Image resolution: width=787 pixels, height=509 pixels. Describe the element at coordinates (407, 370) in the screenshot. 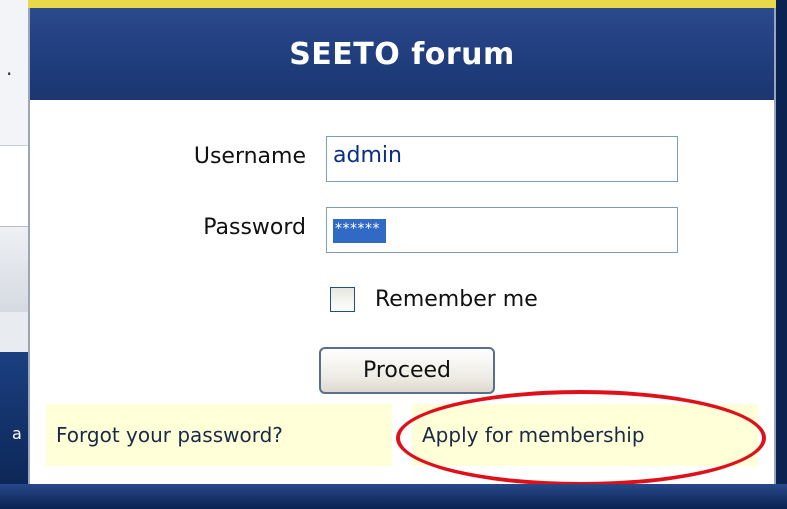

I see `proceed-button: Proceed` at that location.